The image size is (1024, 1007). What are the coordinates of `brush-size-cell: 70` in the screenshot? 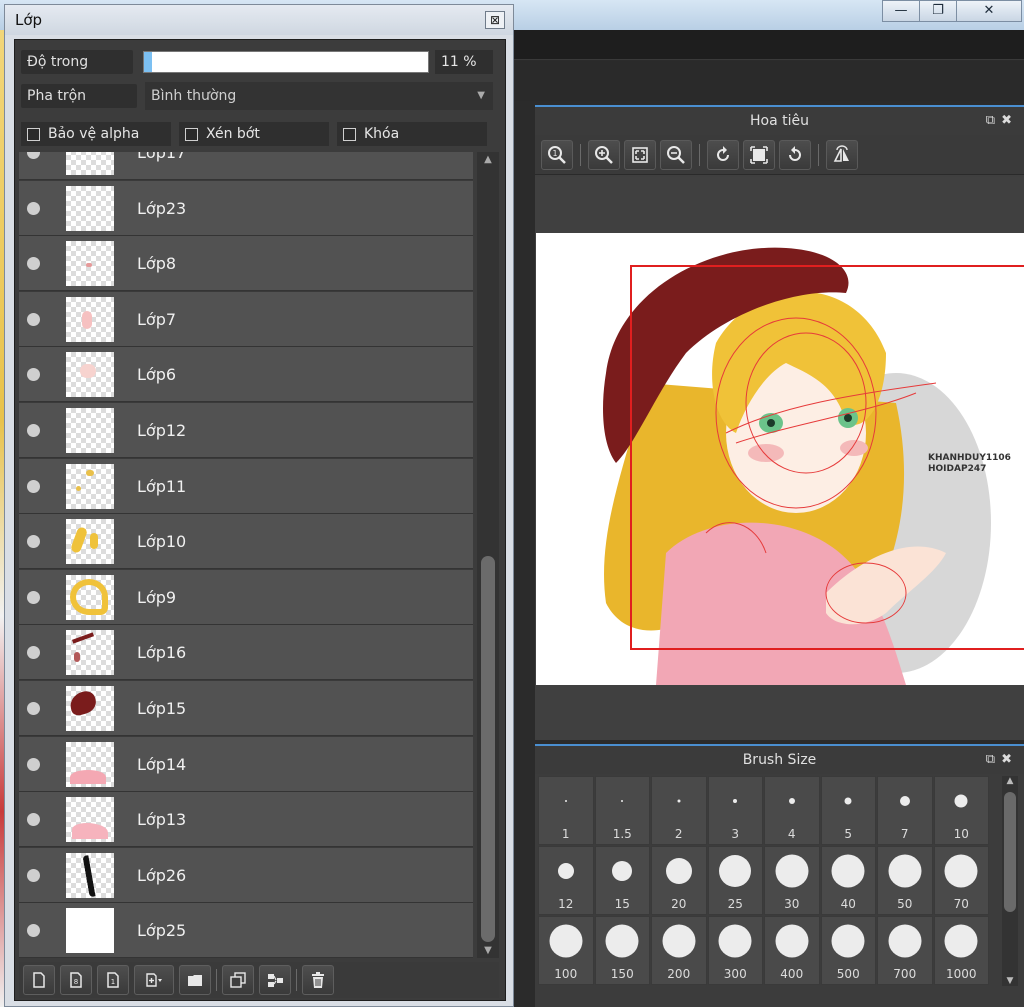 It's located at (961, 880).